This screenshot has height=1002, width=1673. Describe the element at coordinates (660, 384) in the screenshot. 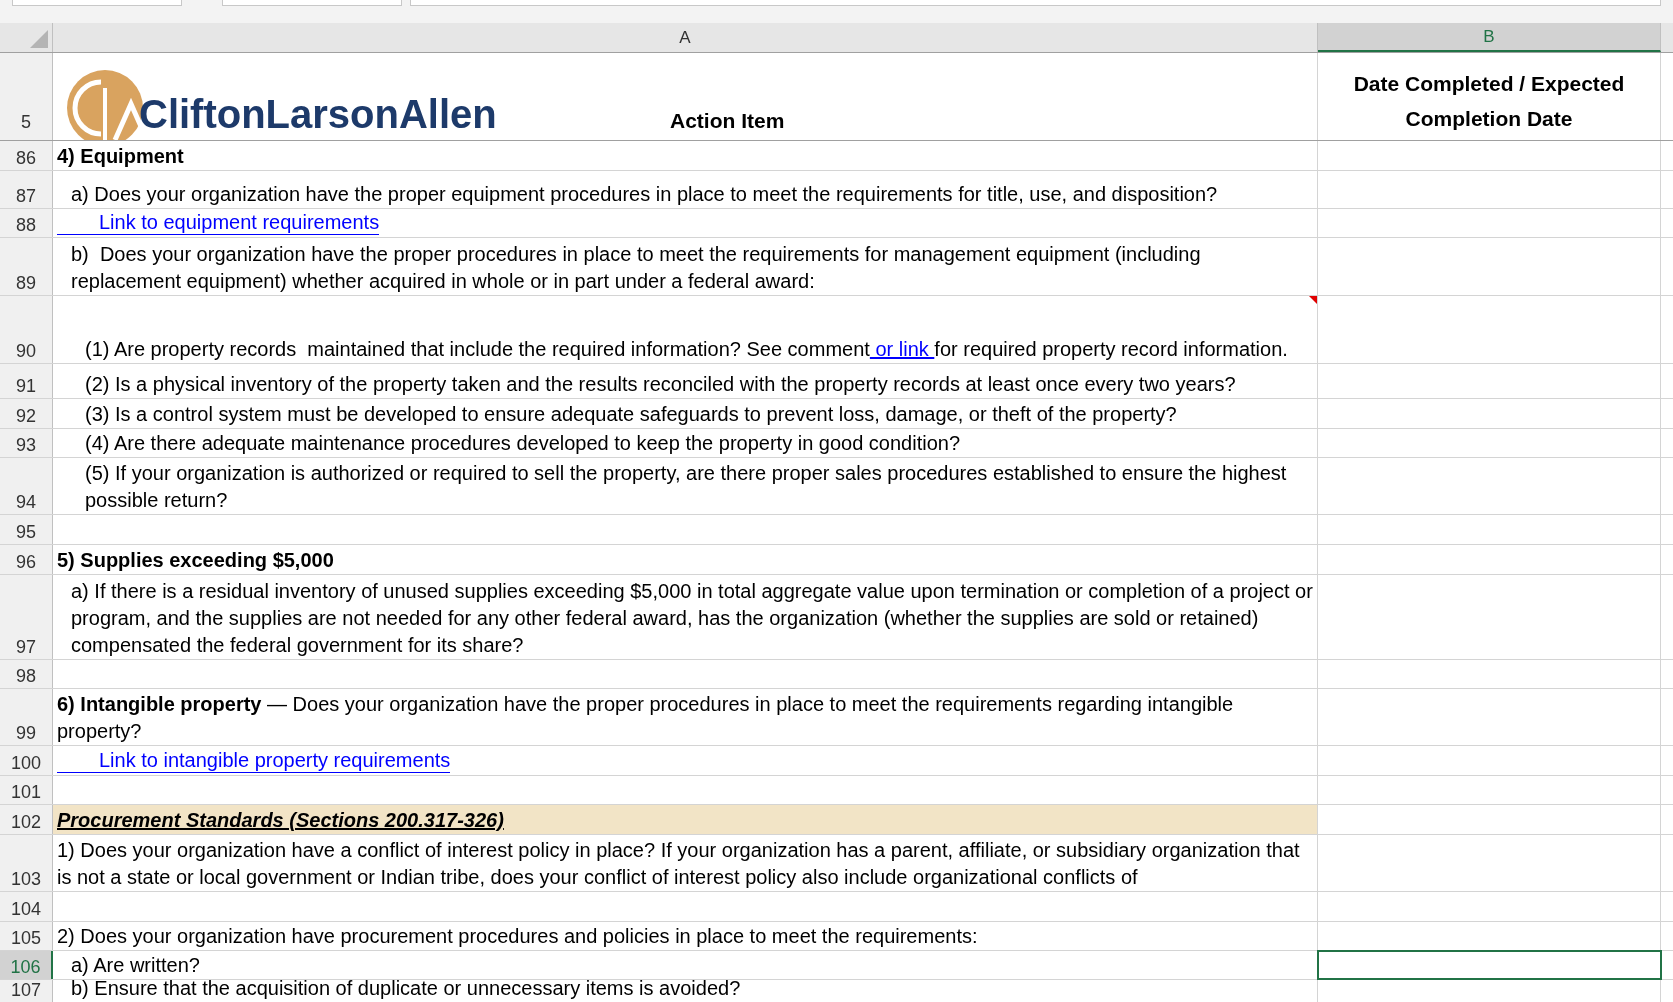

I see `question-text: (2) Is a physical inventory of the property taken and the results reconciled with the property records at least once every two years?` at that location.